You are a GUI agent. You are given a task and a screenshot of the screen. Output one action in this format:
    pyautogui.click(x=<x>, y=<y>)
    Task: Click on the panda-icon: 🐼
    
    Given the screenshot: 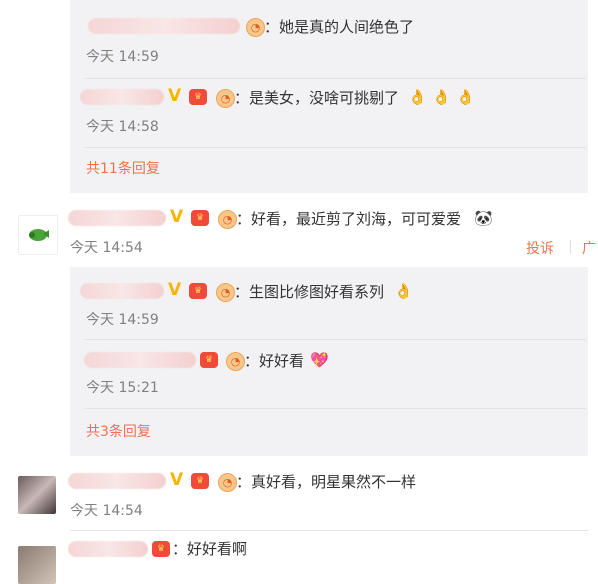 What is the action you would take?
    pyautogui.click(x=483, y=218)
    